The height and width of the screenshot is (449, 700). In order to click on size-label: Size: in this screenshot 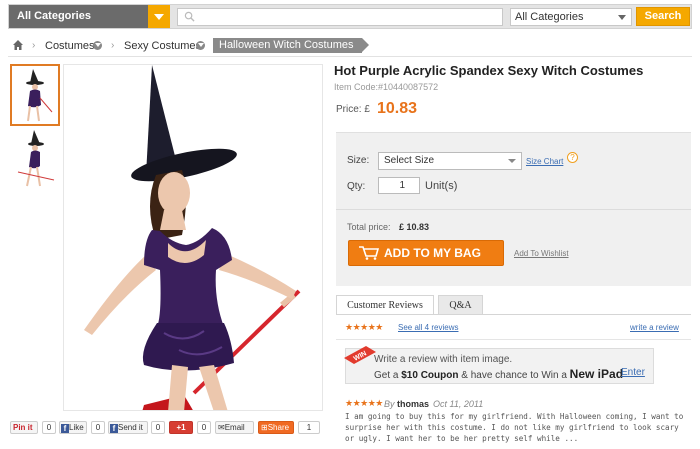, I will do `click(358, 160)`.